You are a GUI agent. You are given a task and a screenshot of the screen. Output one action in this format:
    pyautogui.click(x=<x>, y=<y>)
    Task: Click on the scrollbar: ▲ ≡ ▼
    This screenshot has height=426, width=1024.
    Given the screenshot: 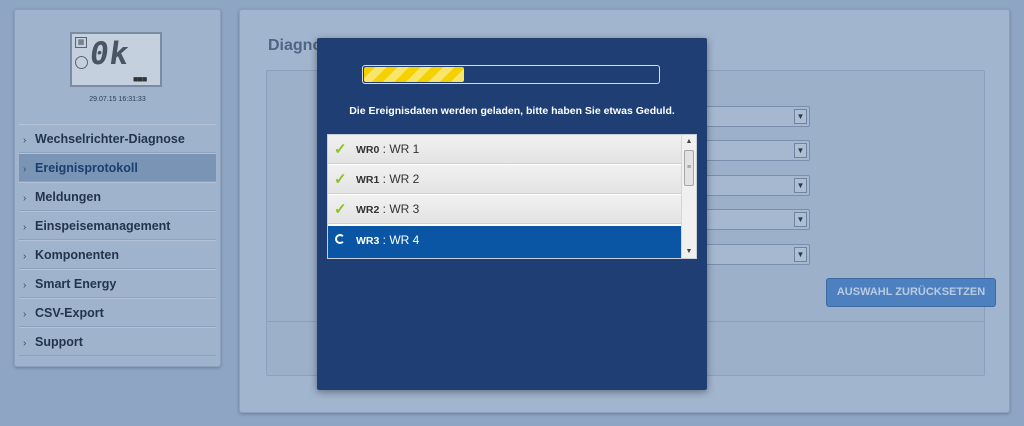 What is the action you would take?
    pyautogui.click(x=688, y=196)
    